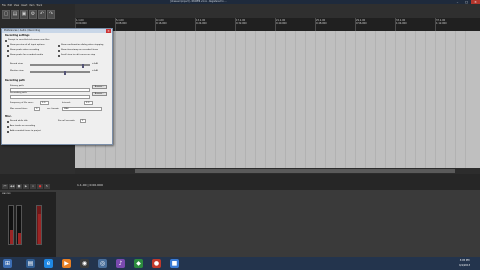  Describe the element at coordinates (7, 263) in the screenshot. I see `start-icon: ⊞` at that location.